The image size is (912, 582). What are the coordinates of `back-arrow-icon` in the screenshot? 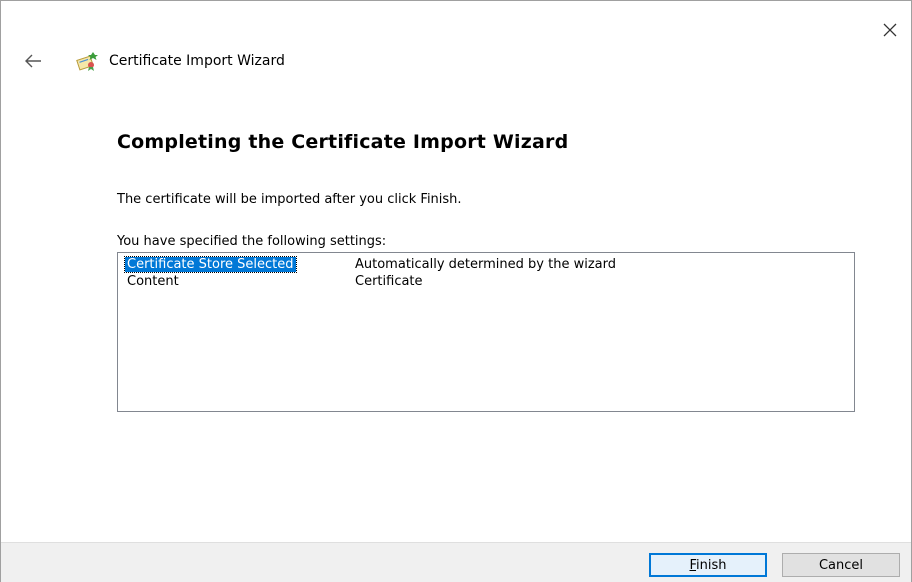 It's located at (33, 61).